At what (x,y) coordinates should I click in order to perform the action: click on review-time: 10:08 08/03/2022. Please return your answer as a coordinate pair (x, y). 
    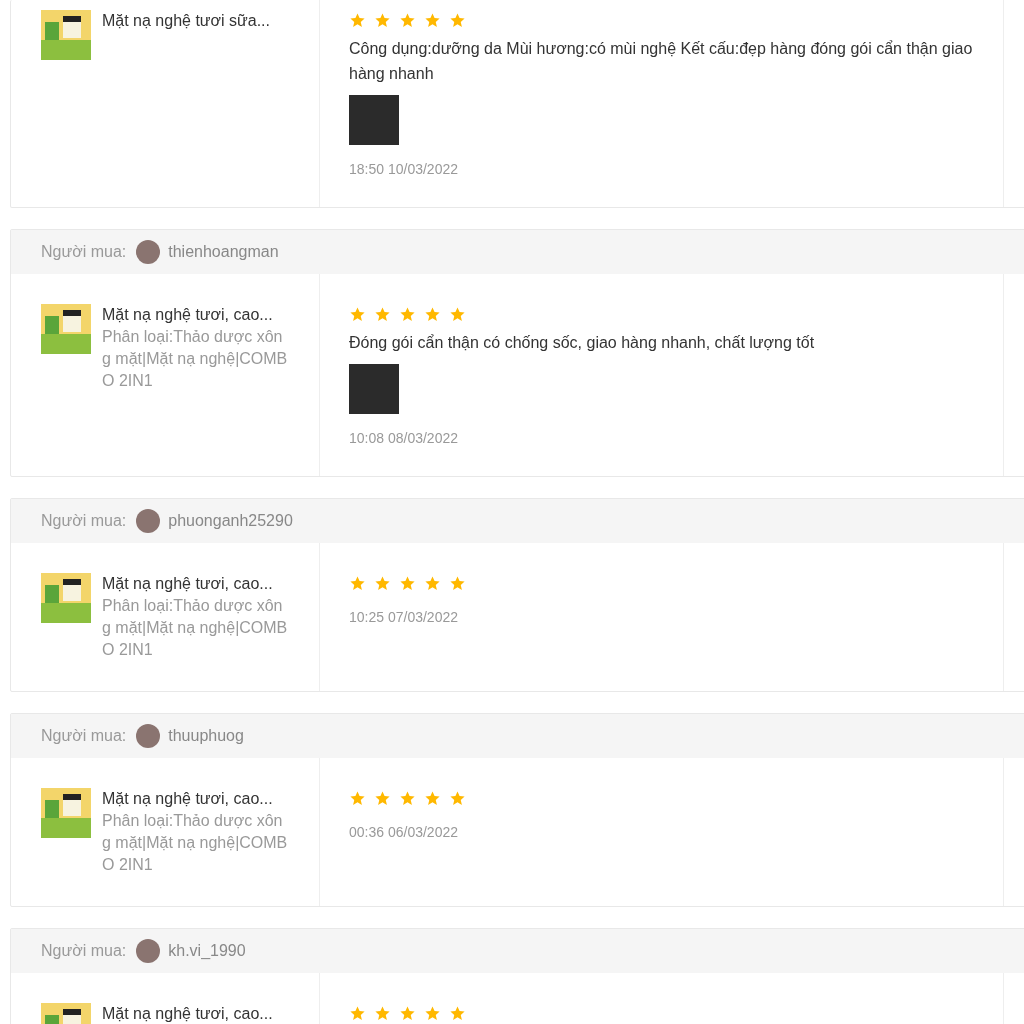
    Looking at the image, I should click on (404, 438).